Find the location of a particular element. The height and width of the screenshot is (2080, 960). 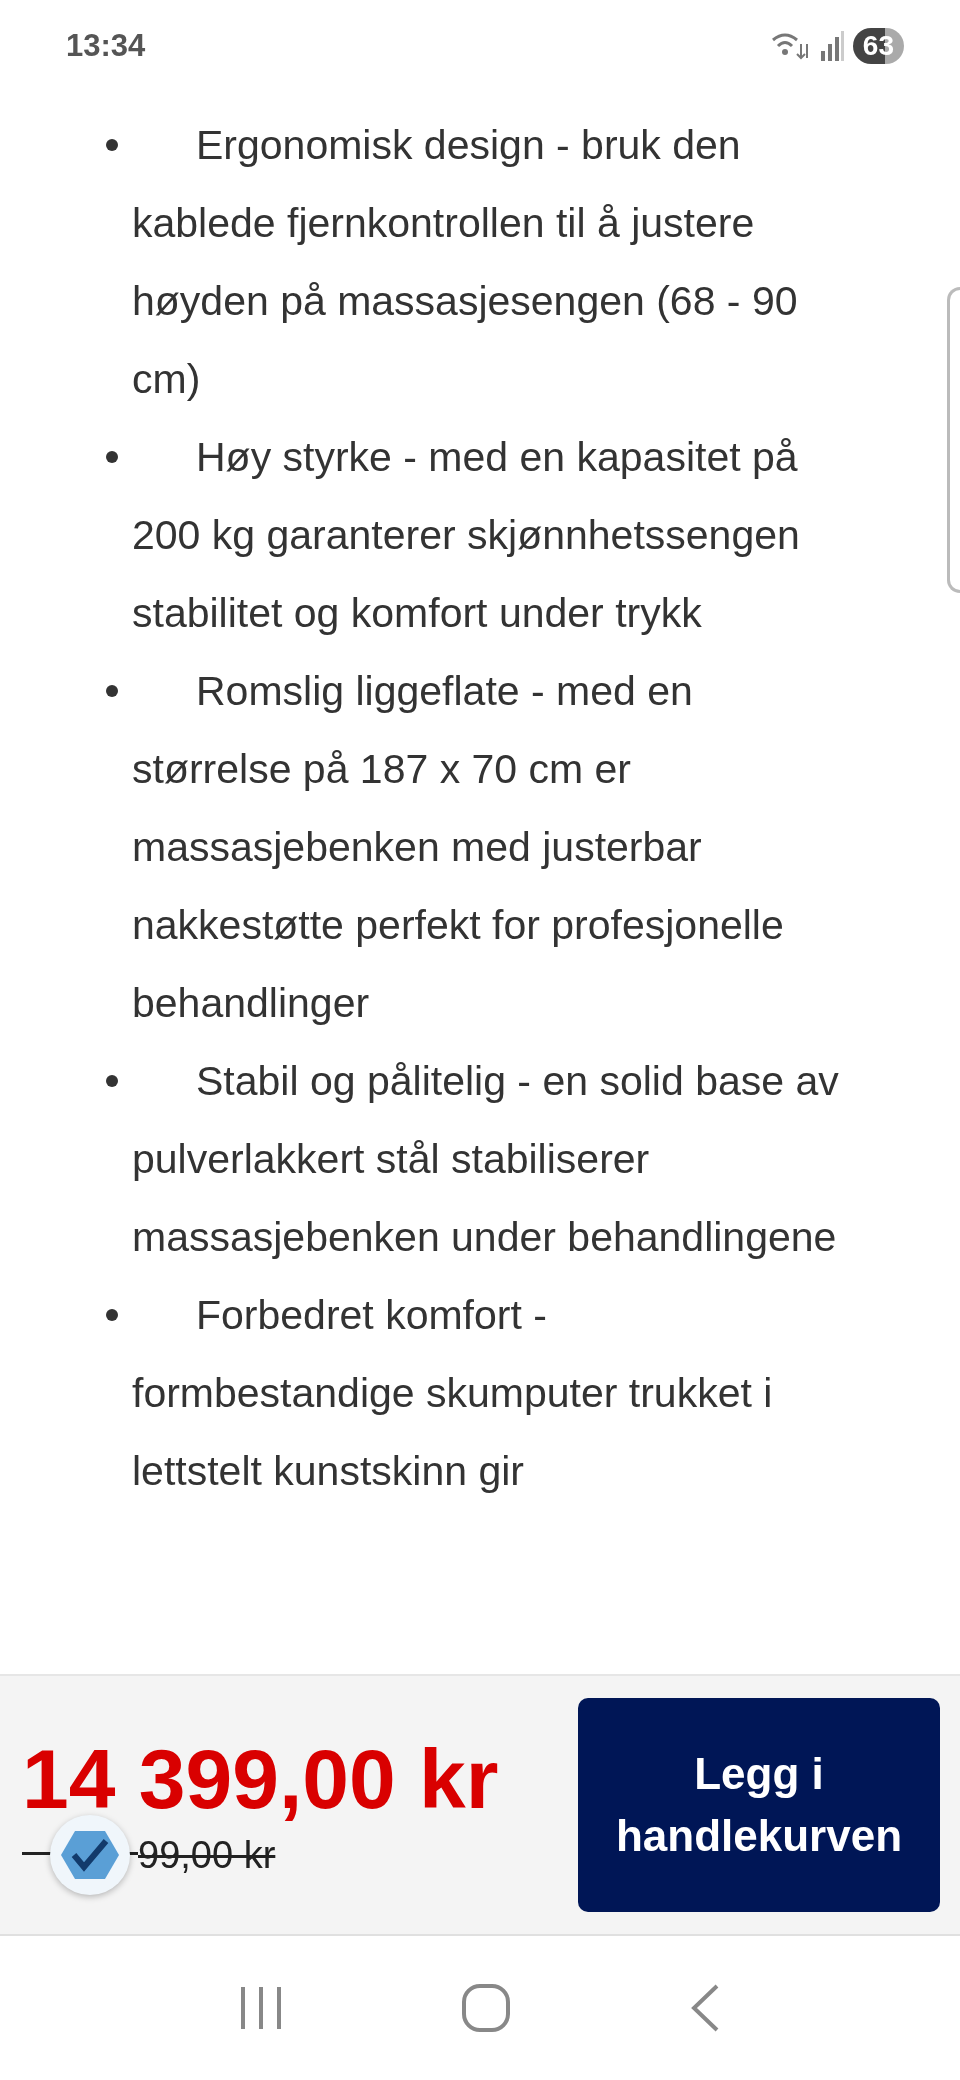

add-to-cart-button: Legg i handlekurven is located at coordinates (759, 1805).